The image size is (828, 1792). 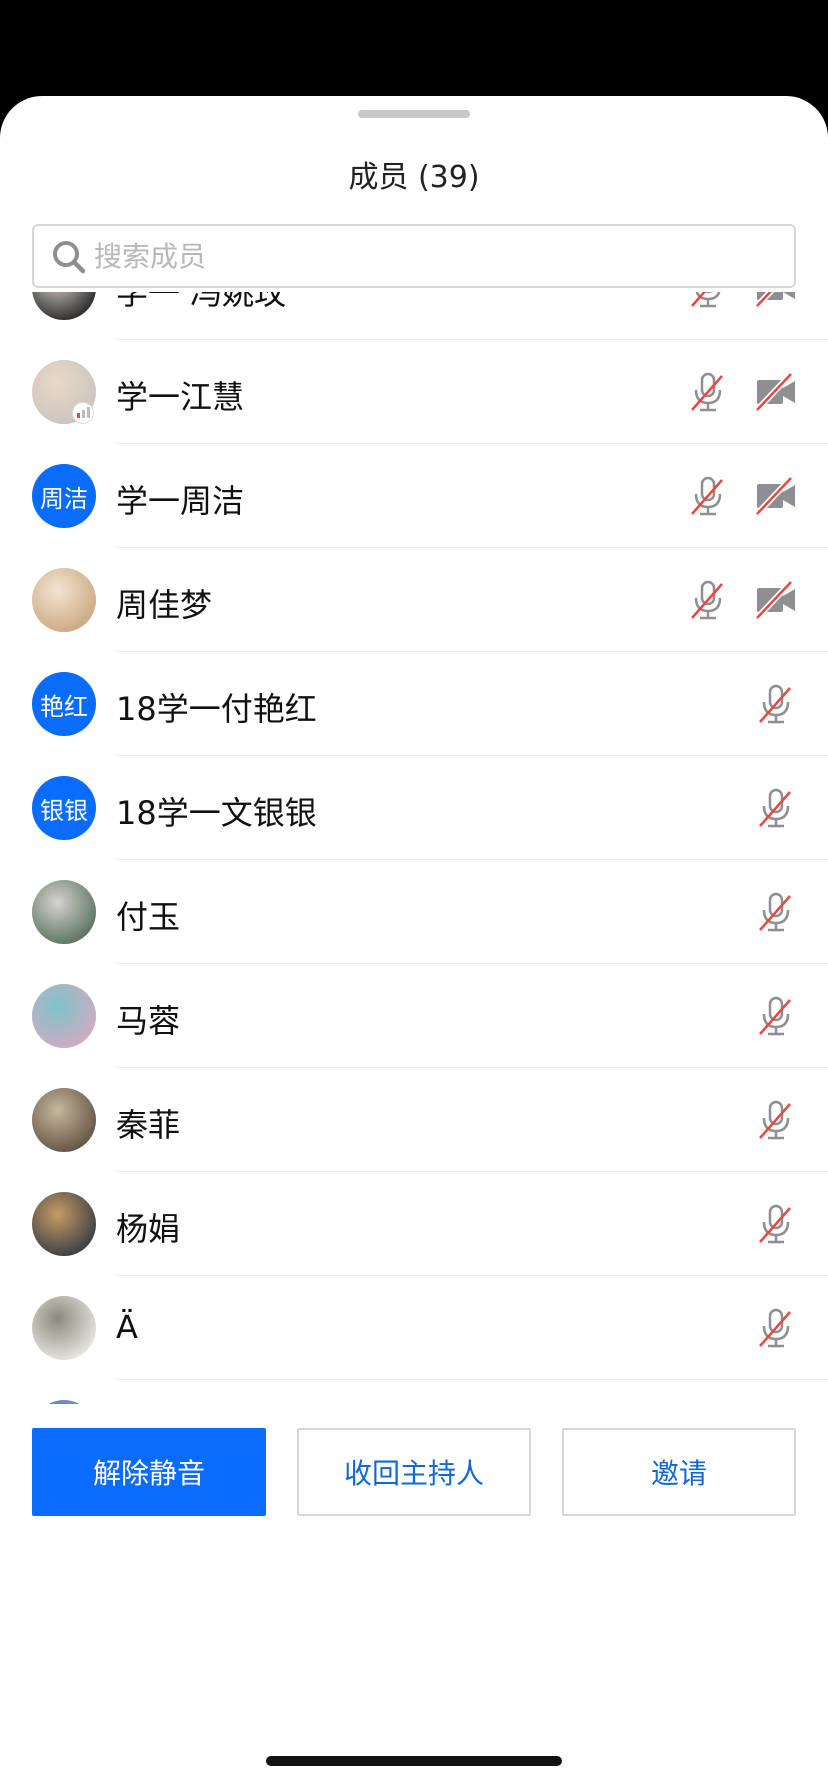 I want to click on member-row: 马蓉, so click(x=414, y=1016).